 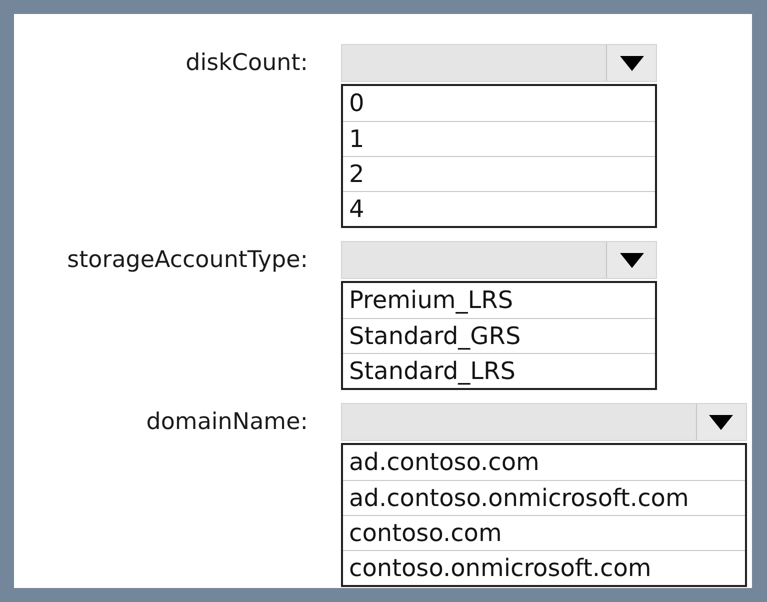 What do you see at coordinates (544, 567) in the screenshot?
I see `dropdown-option: contoso.onmicrosoft.com` at bounding box center [544, 567].